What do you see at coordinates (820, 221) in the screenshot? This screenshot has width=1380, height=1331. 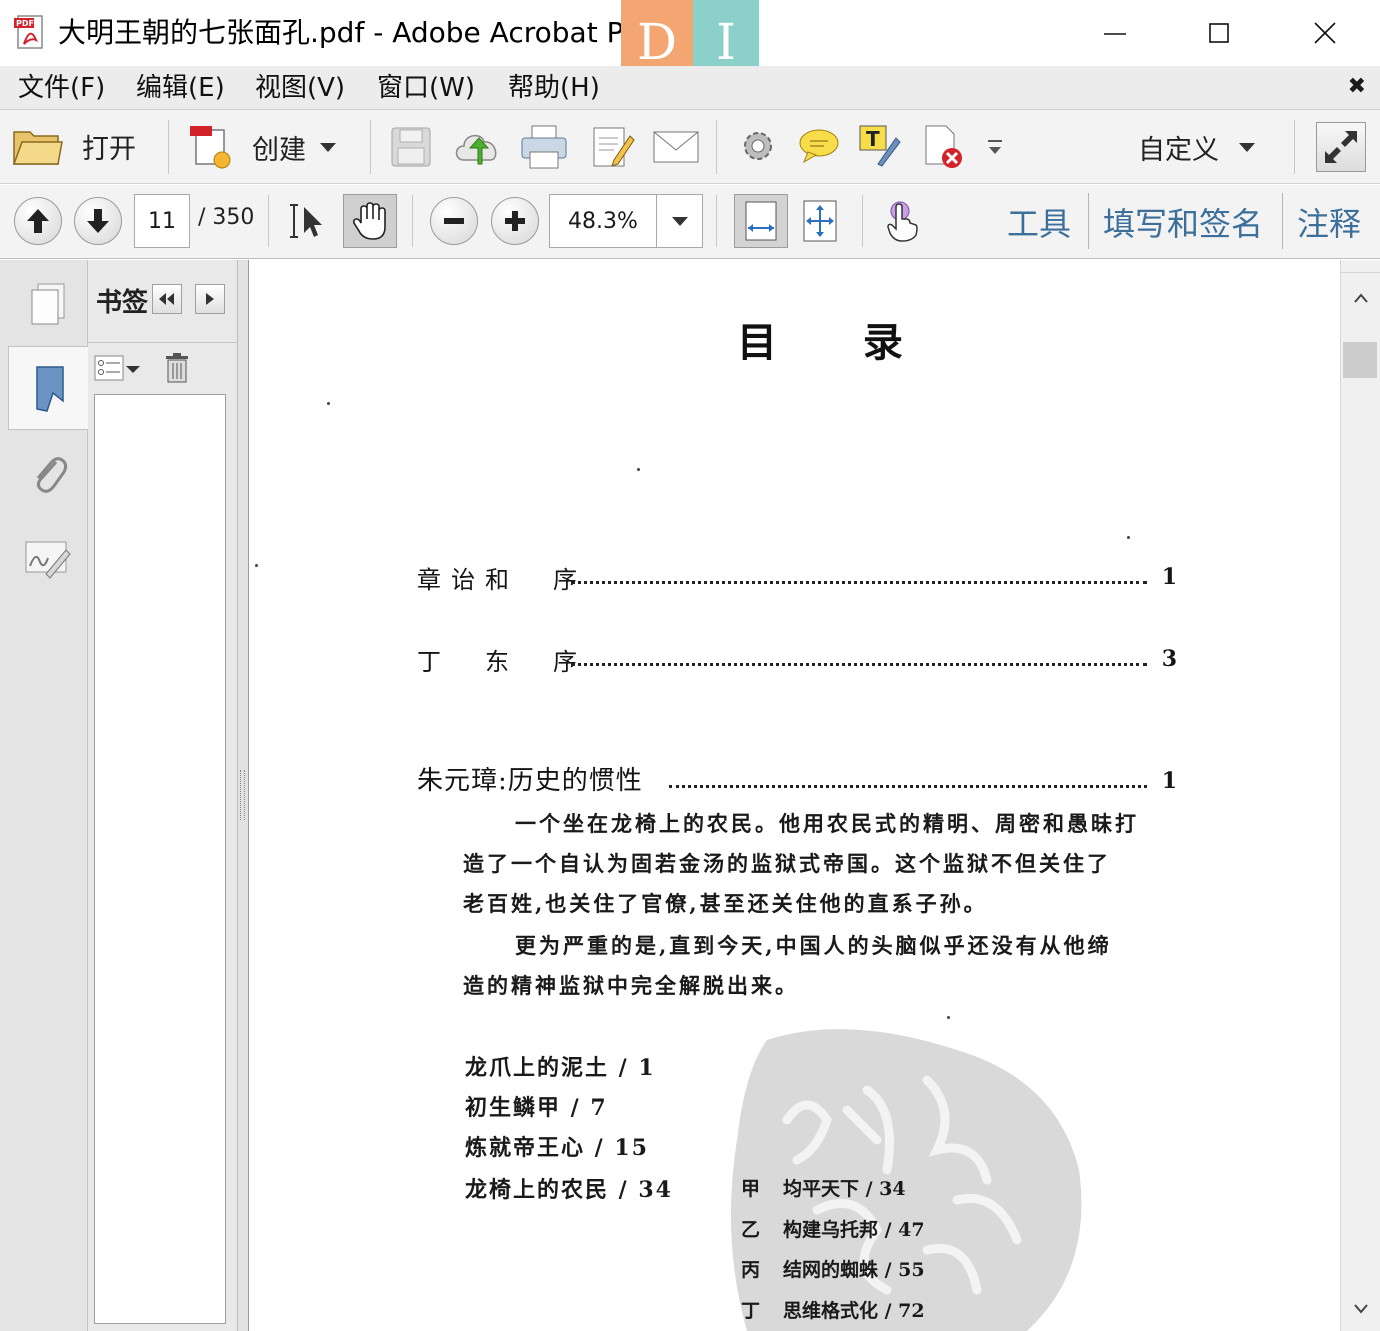 I see `fit-page-button` at bounding box center [820, 221].